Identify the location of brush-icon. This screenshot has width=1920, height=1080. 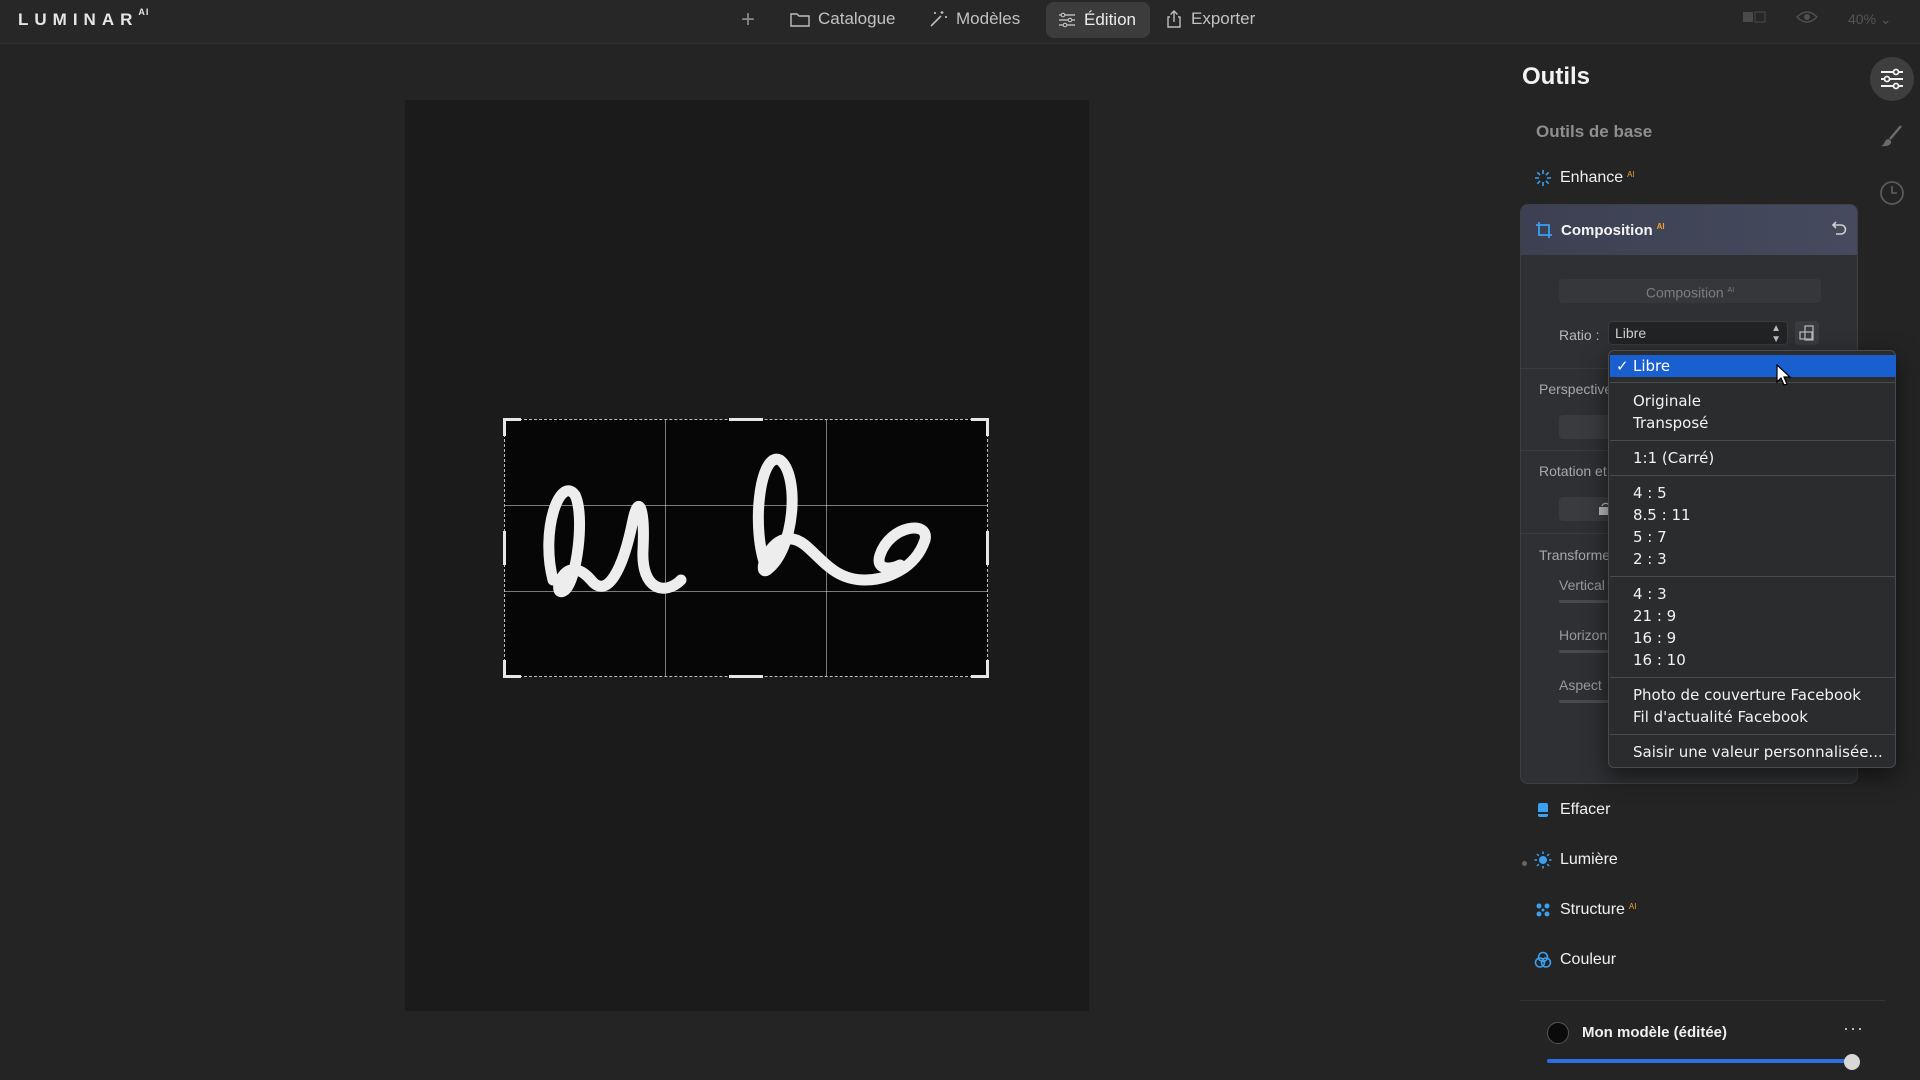
(1891, 136).